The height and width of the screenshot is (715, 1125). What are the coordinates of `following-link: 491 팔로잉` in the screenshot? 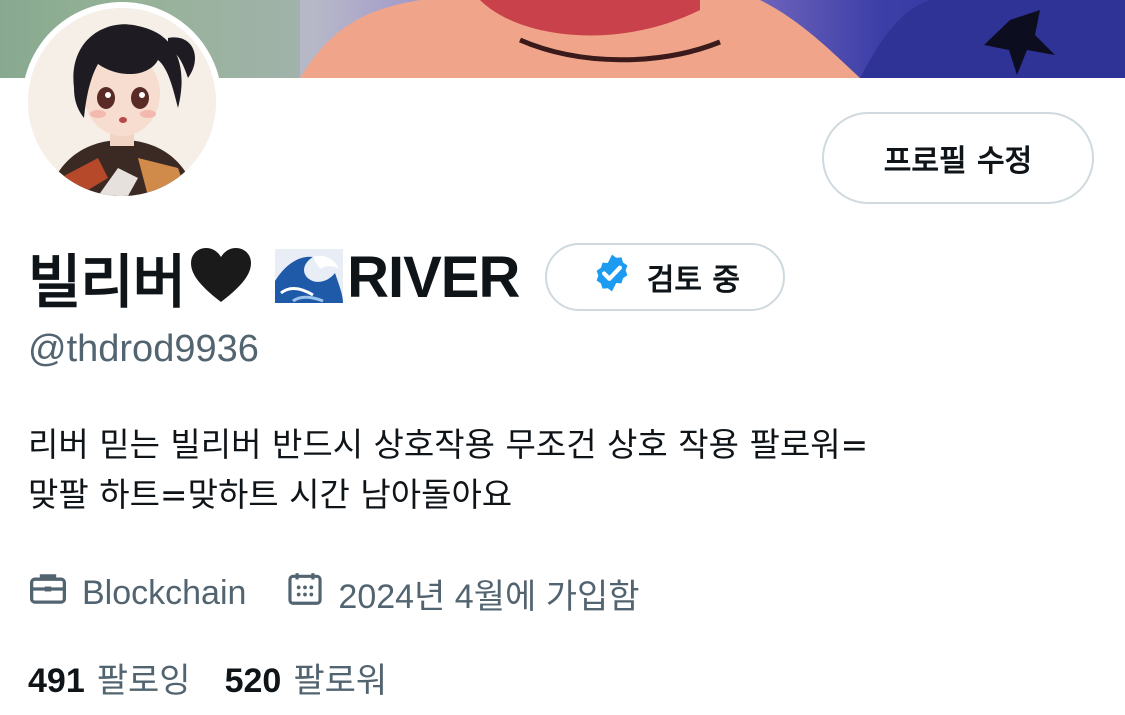 It's located at (109, 677).